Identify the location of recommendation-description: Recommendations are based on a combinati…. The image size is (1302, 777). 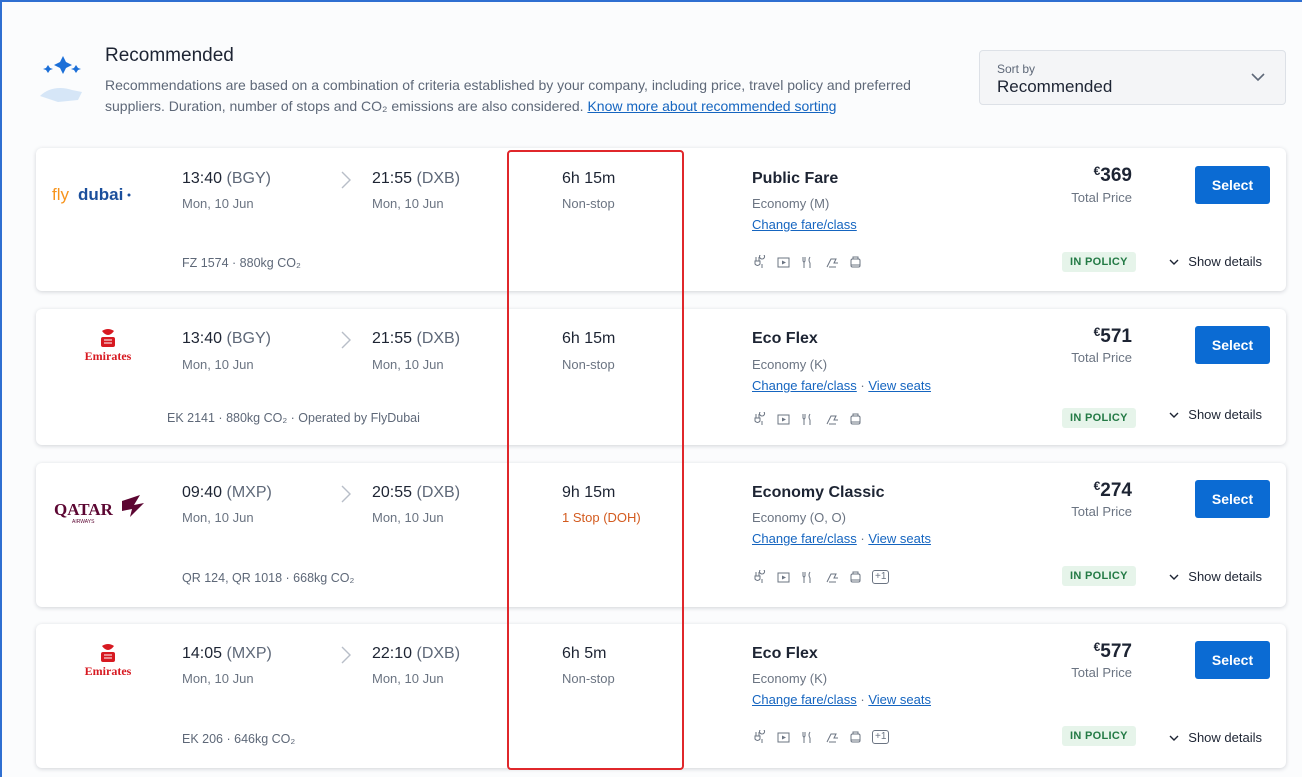
(535, 96).